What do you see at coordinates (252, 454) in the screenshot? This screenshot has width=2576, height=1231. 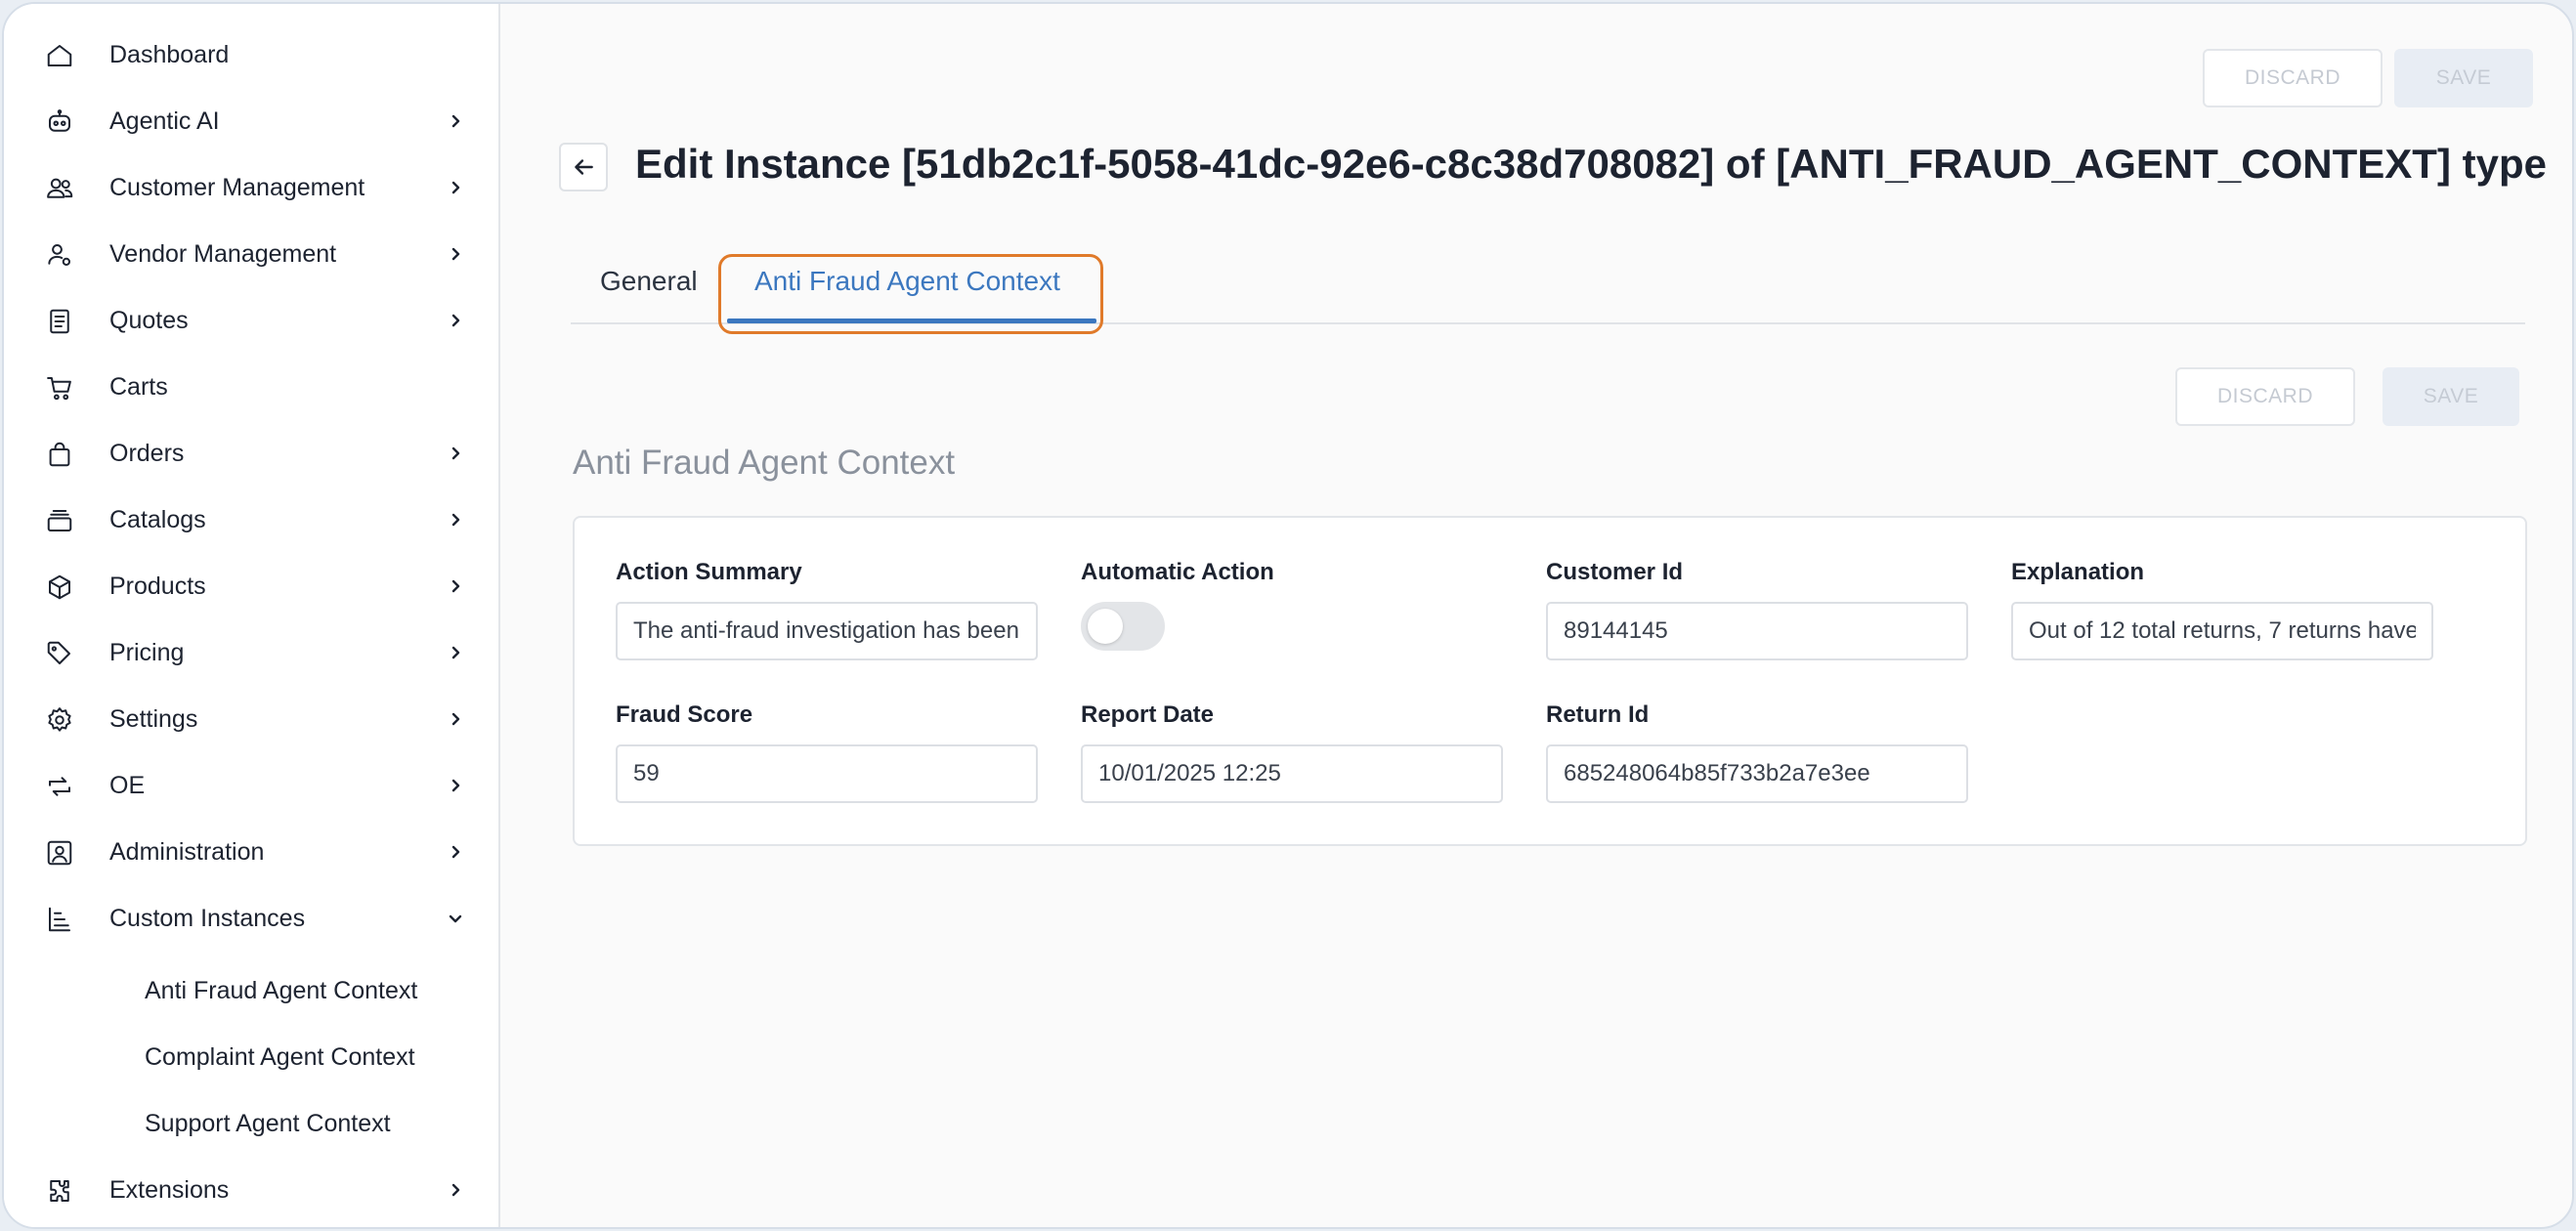 I see `sidebar-item-orders: Orders` at bounding box center [252, 454].